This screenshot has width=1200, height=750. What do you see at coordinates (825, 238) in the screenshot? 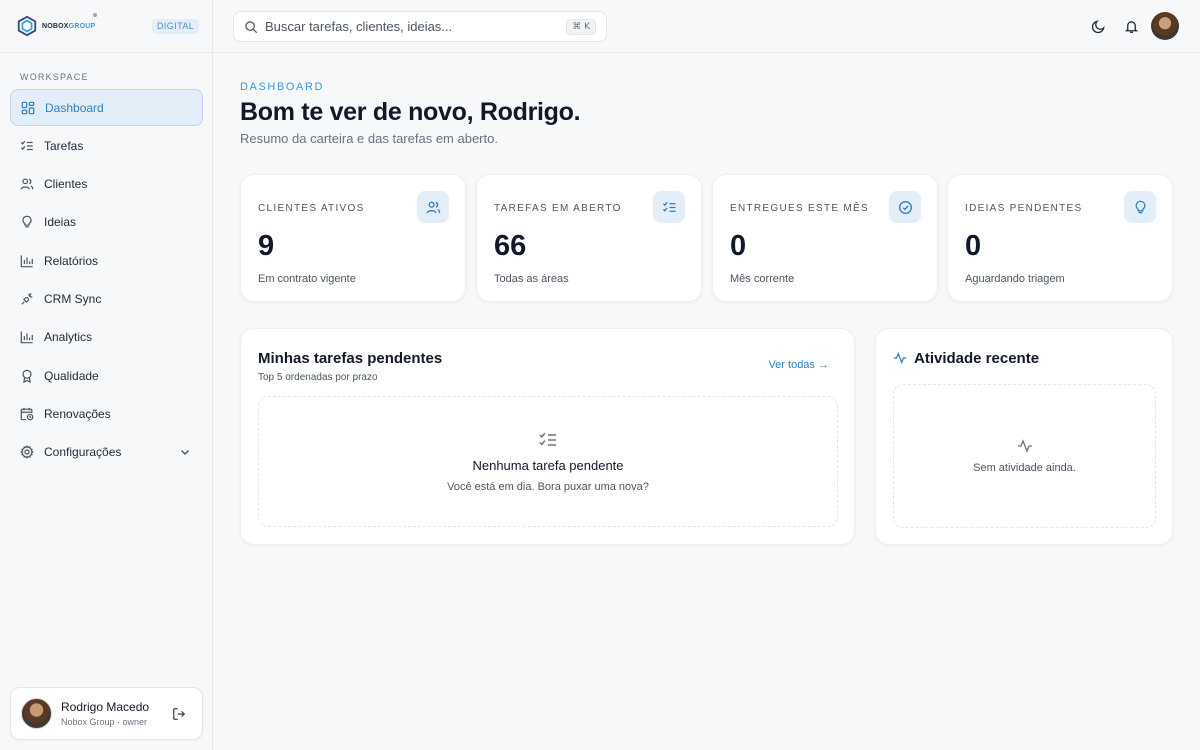
I see `stat-card-entregues-este-mes: ENTREGUES ESTE MÊS 0 Mês corrente` at bounding box center [825, 238].